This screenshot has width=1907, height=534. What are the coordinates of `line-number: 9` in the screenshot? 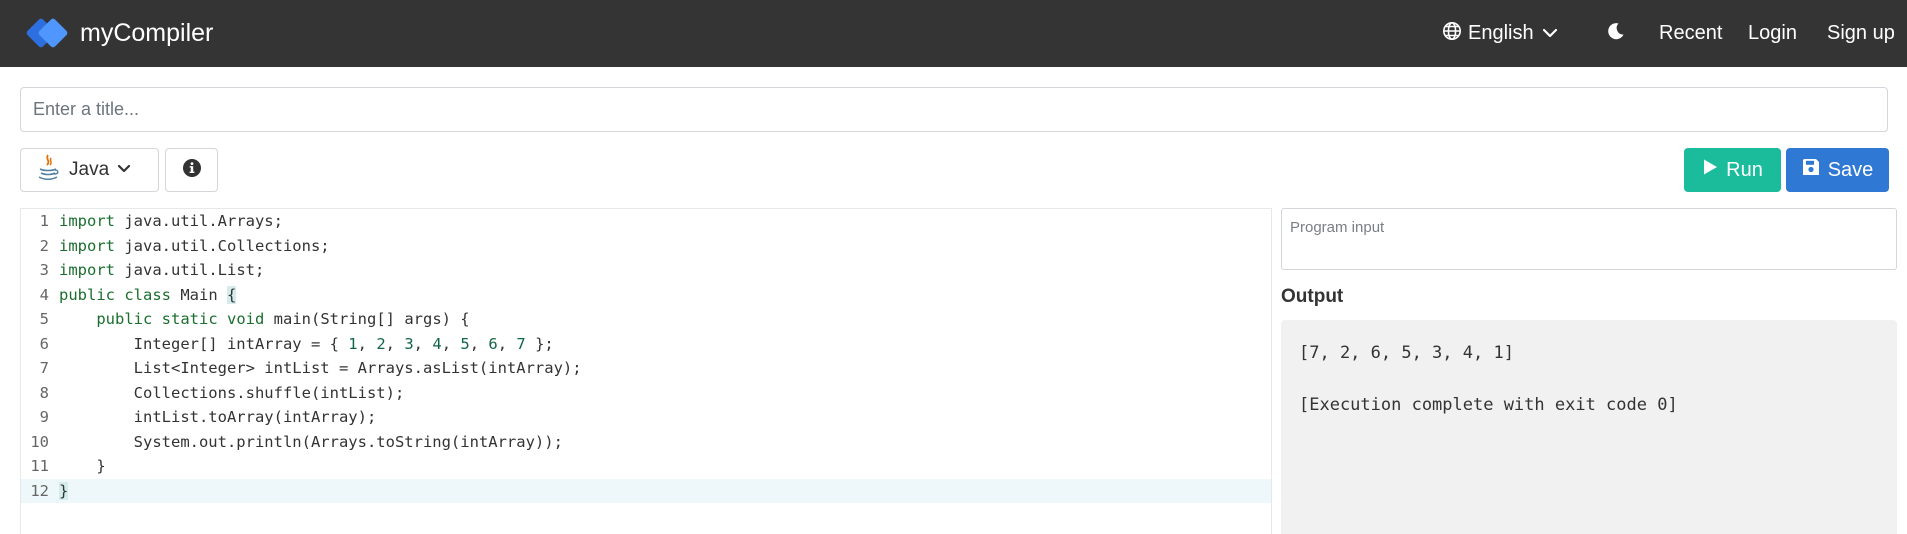 It's located at (44, 417).